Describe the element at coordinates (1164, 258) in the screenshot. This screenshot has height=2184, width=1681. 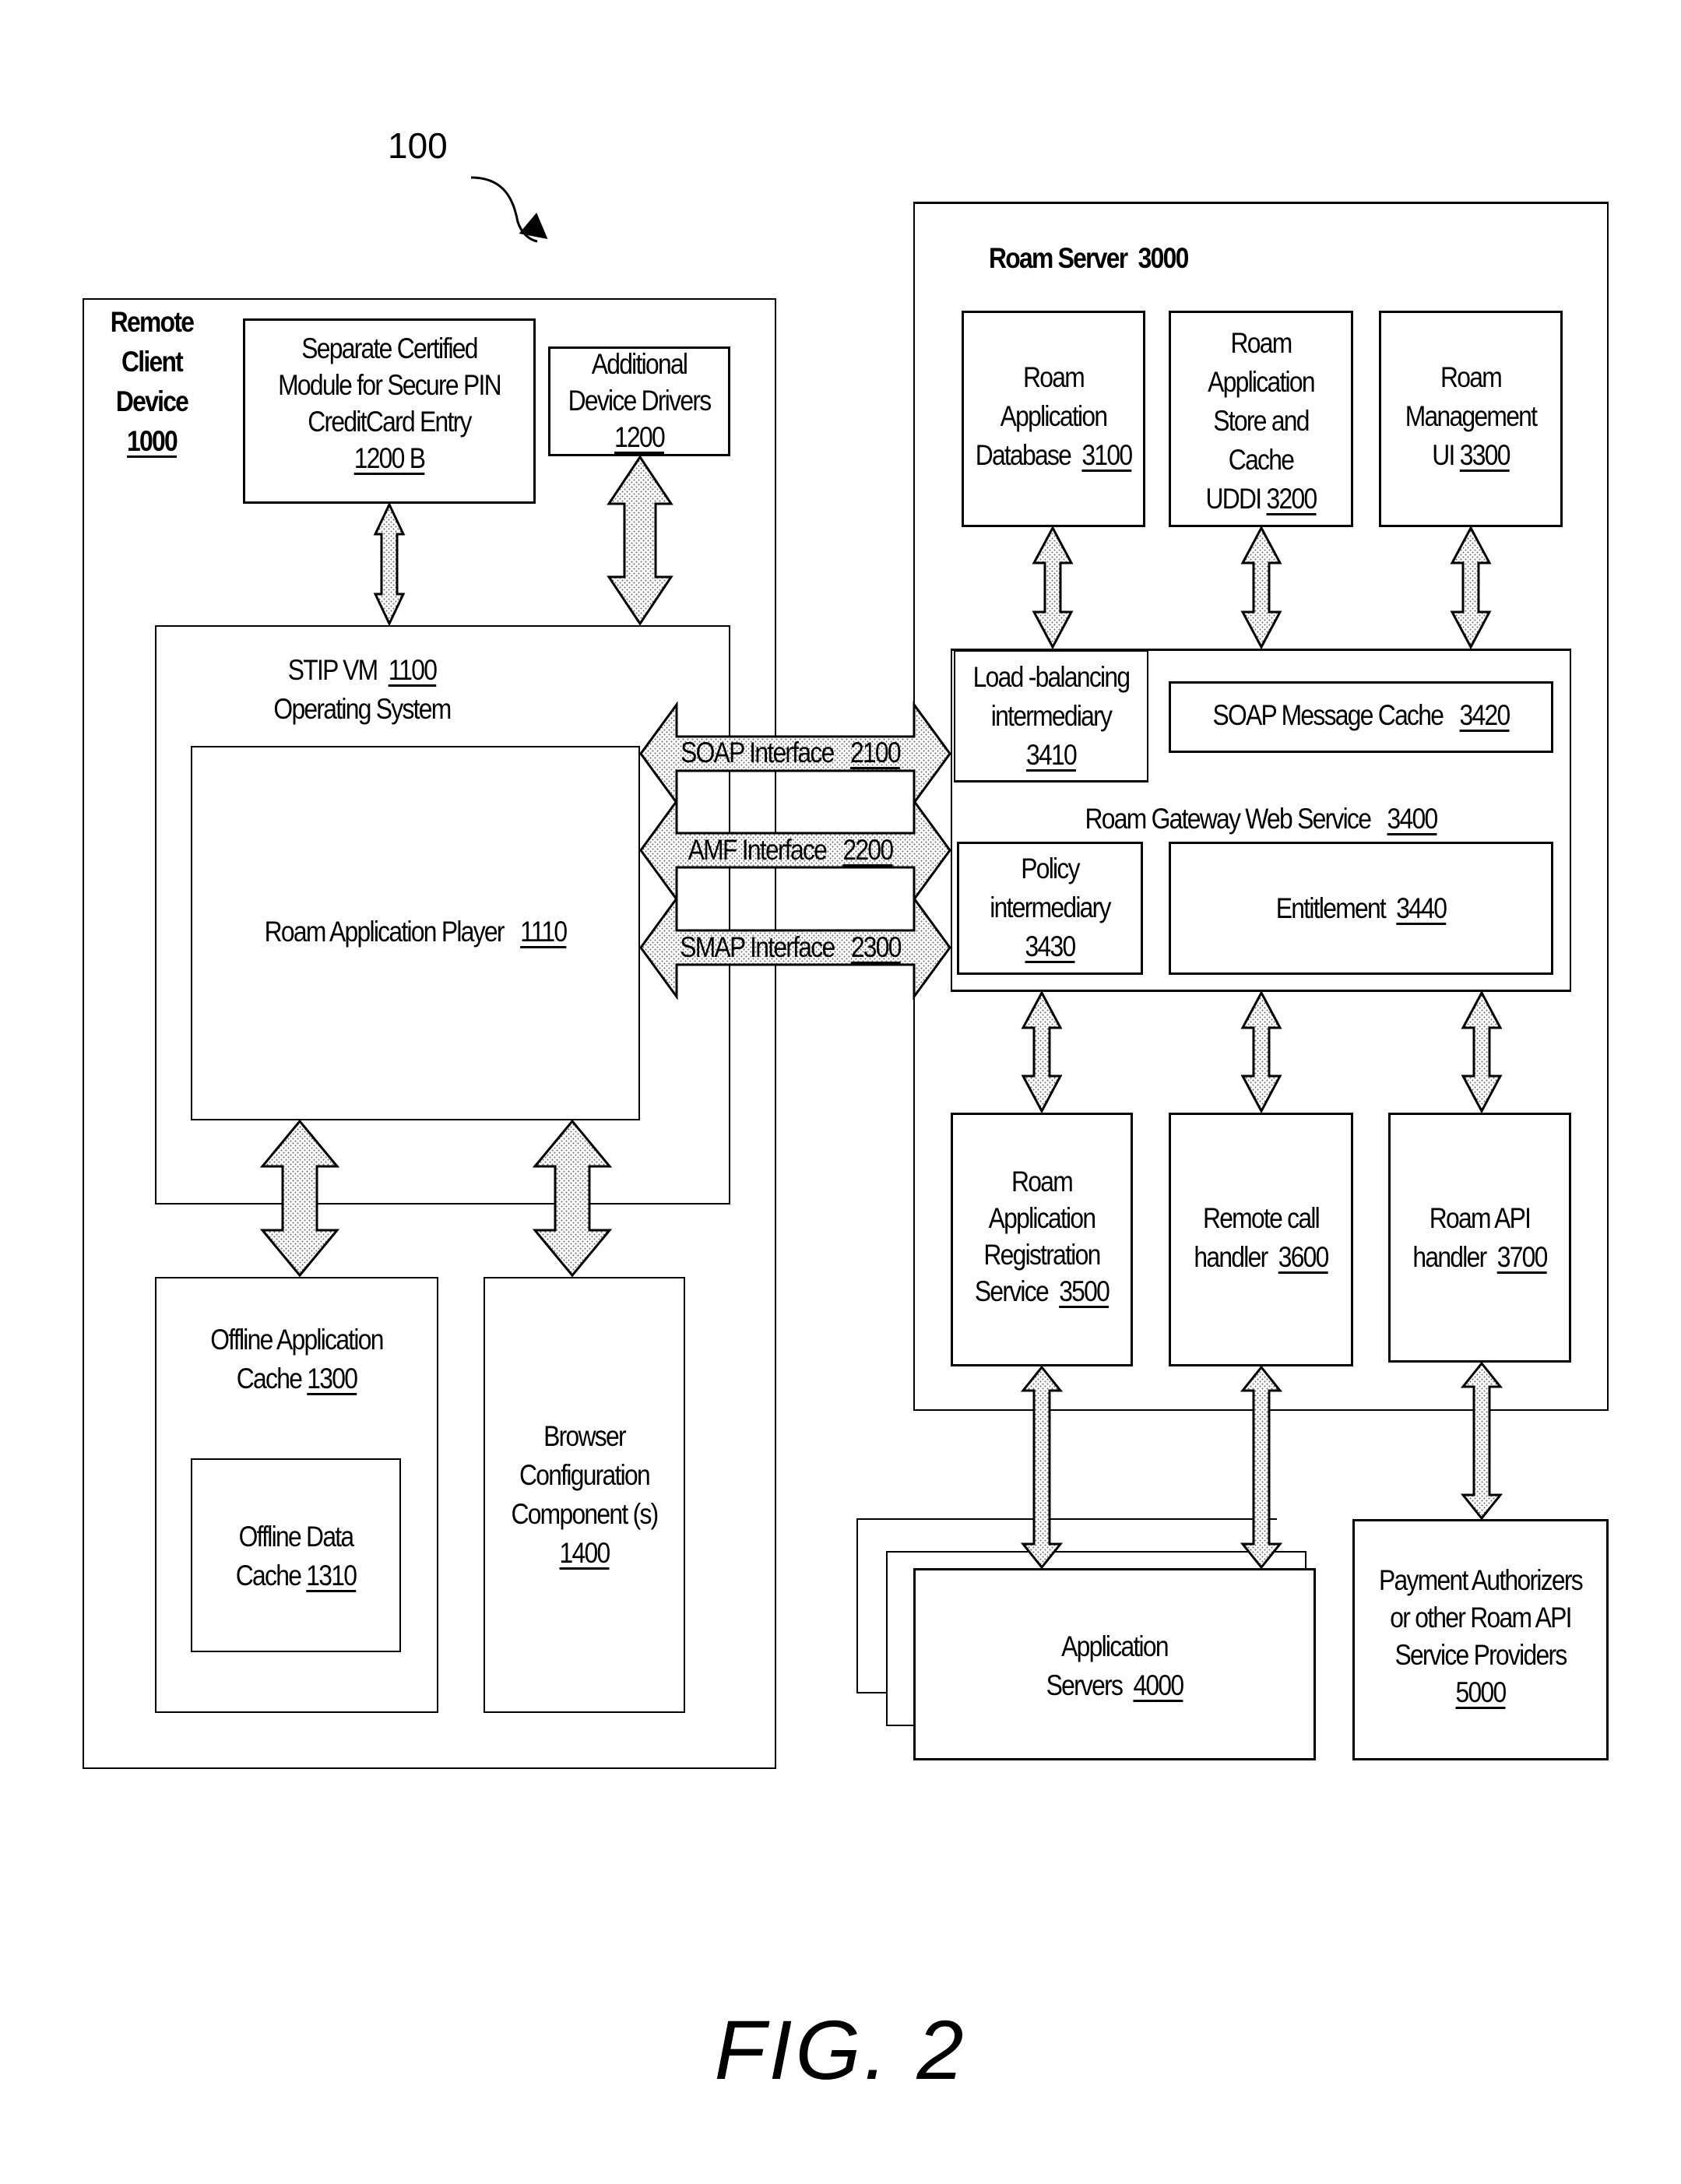
I see `roam-server-number: 3000` at that location.